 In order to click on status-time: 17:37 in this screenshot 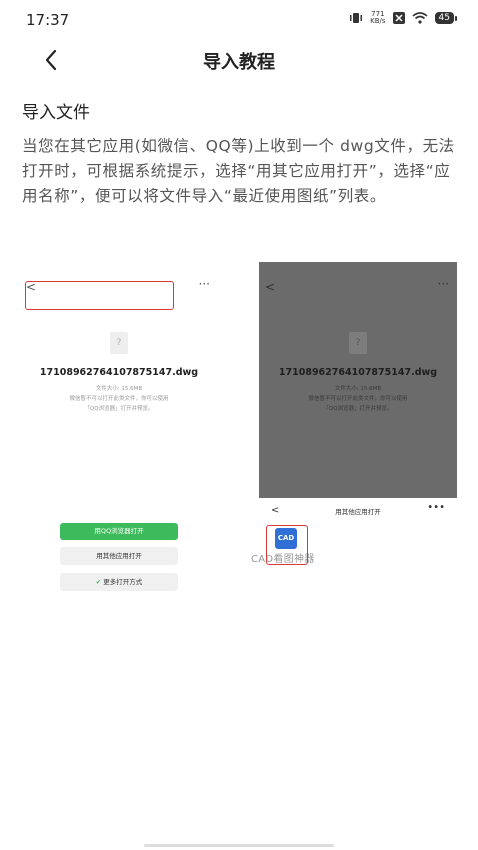, I will do `click(48, 20)`.